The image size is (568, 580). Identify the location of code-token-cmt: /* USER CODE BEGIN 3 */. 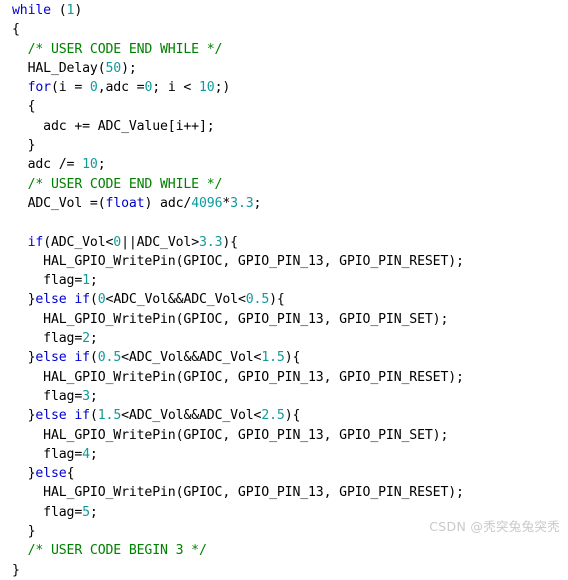
(117, 551).